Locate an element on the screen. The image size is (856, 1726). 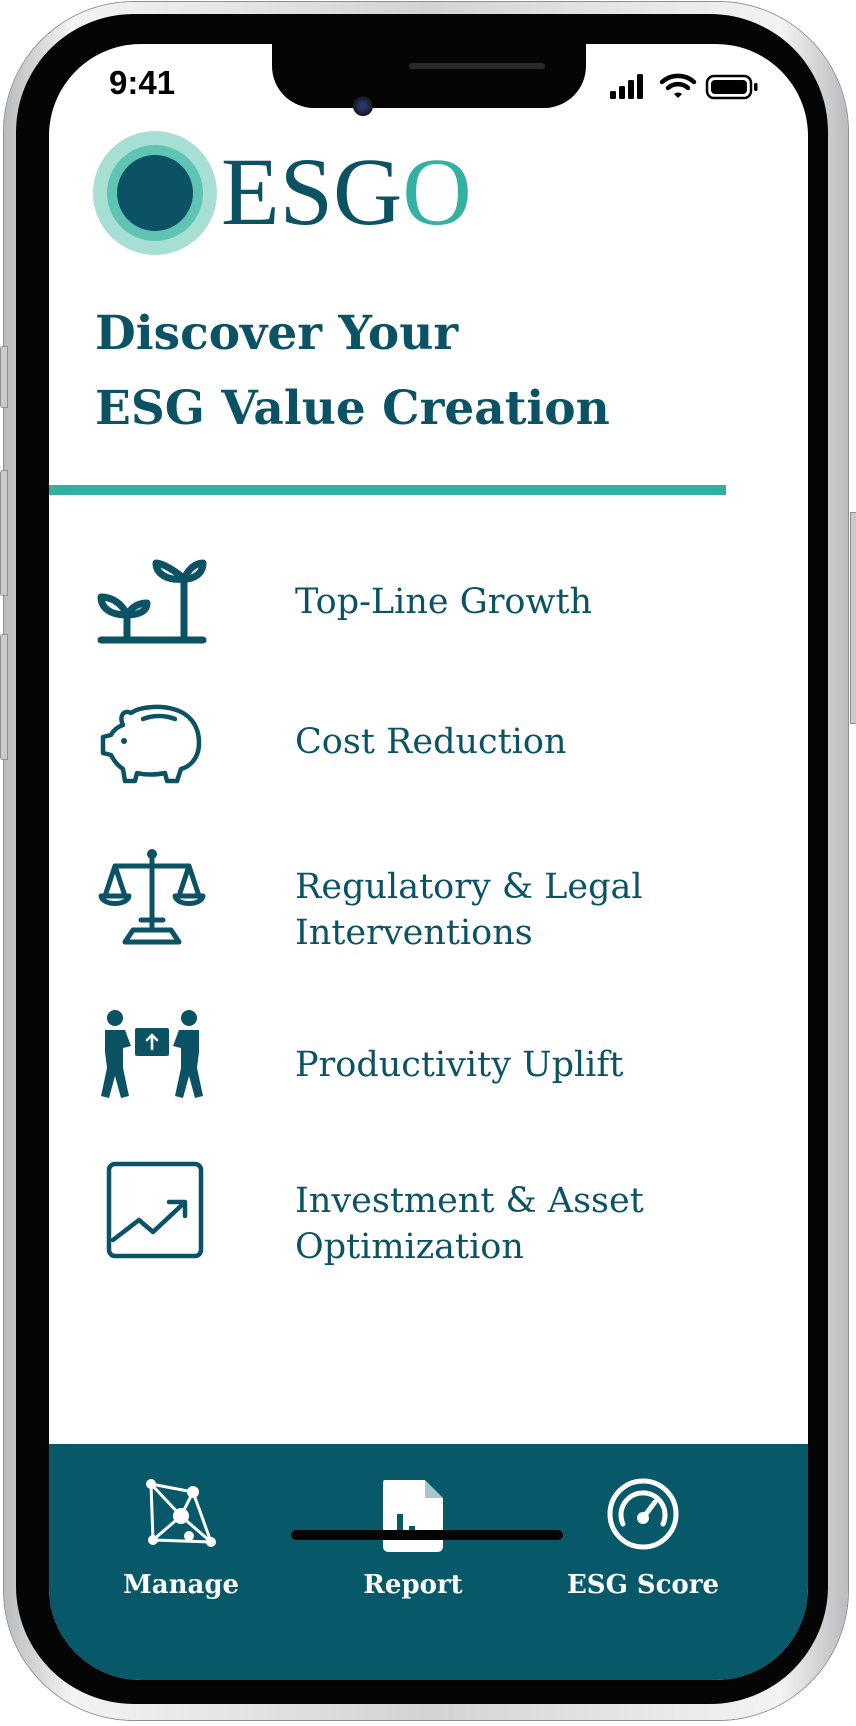
battery-icon is located at coordinates (731, 87).